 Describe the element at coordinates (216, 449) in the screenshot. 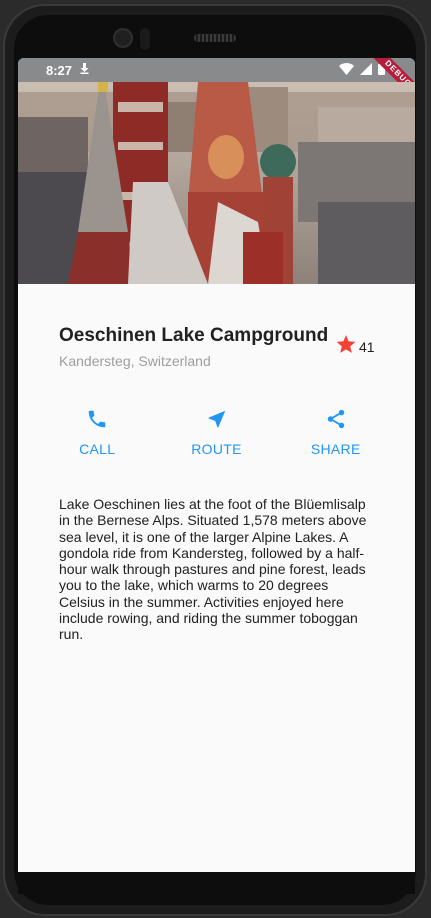

I see `route-label: ROUTE` at that location.